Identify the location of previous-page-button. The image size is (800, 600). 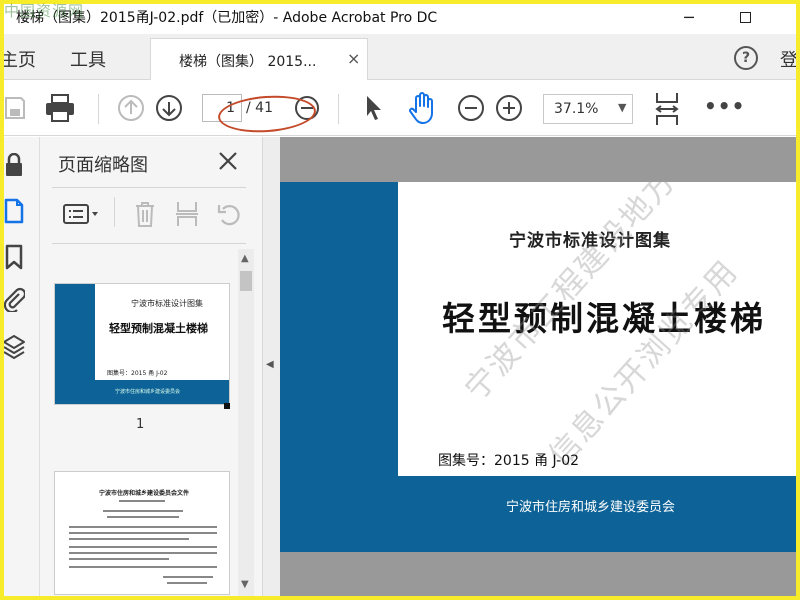
(131, 108).